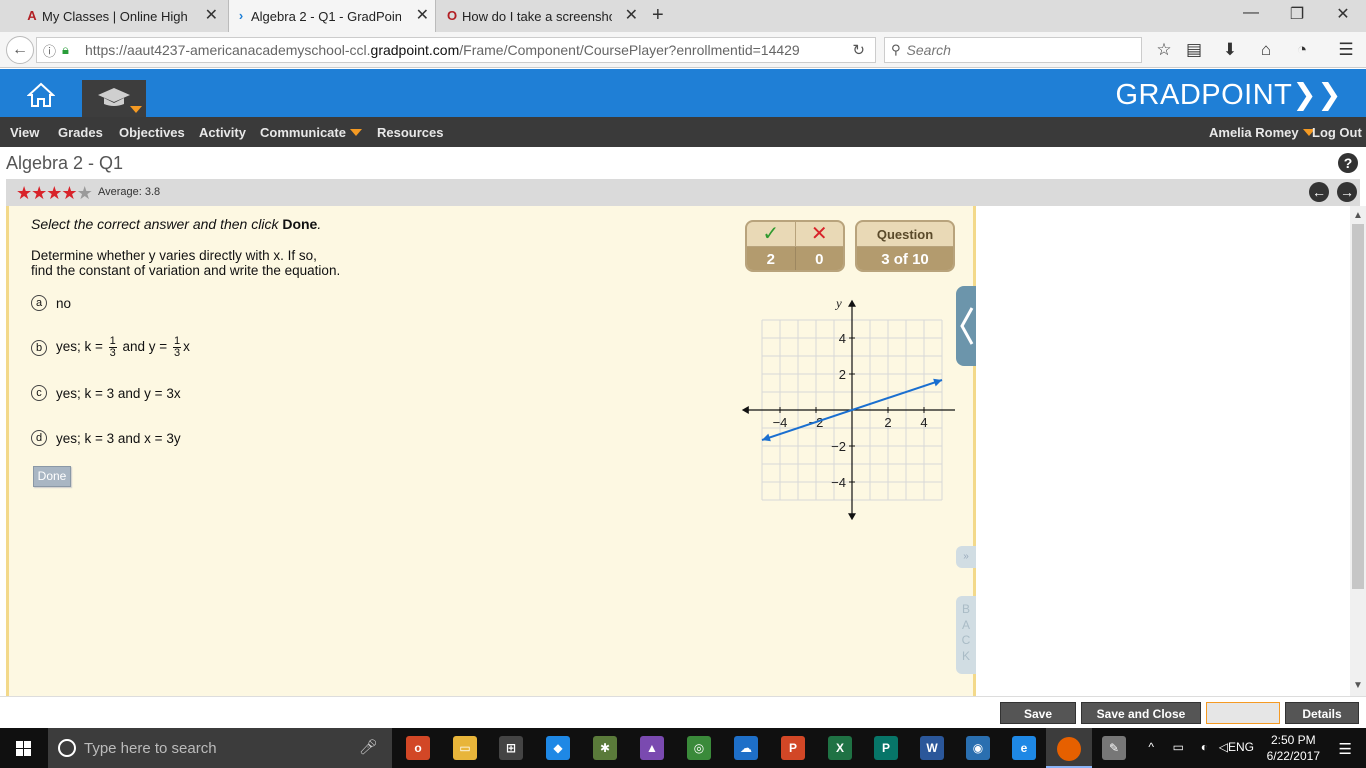 Image resolution: width=1366 pixels, height=768 pixels. I want to click on menu-view: View, so click(24, 132).